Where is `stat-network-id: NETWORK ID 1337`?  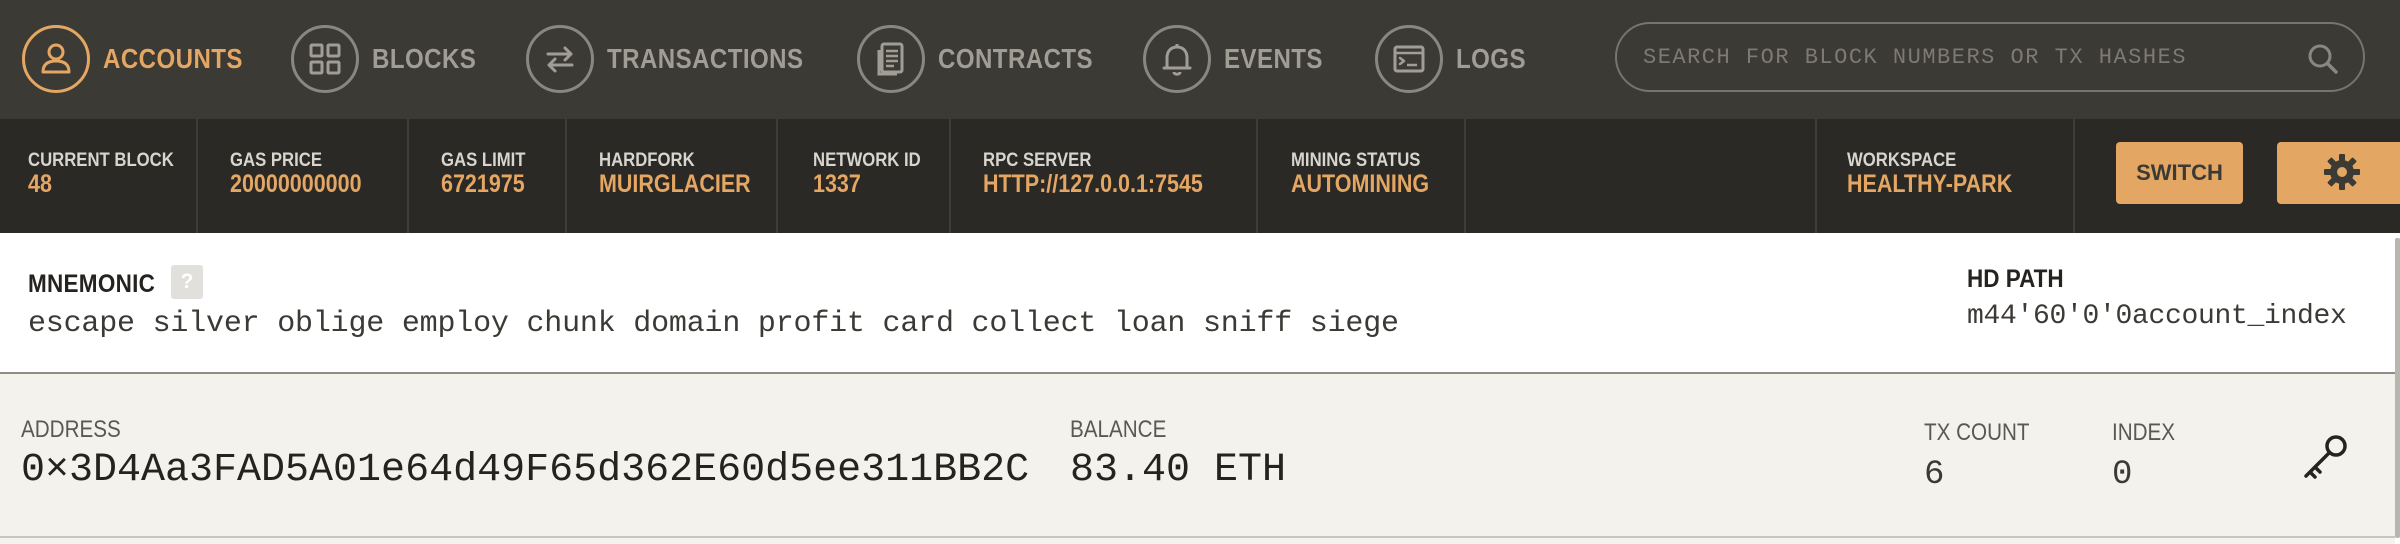
stat-network-id: NETWORK ID 1337 is located at coordinates (864, 176).